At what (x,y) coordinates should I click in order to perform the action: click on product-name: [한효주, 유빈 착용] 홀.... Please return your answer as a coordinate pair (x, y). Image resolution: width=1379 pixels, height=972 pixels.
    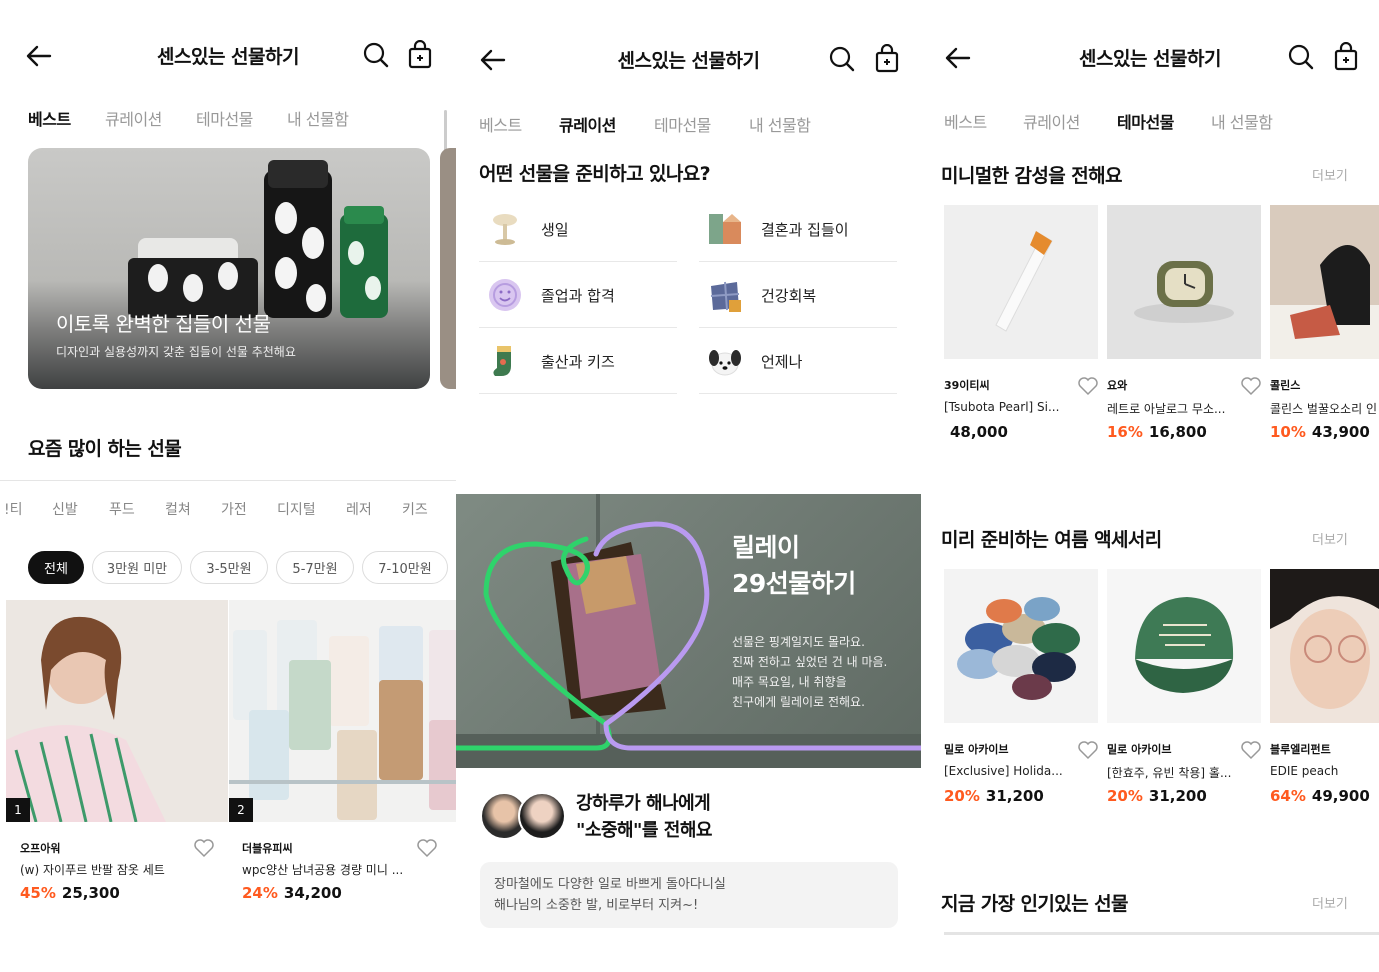
    Looking at the image, I should click on (1176, 772).